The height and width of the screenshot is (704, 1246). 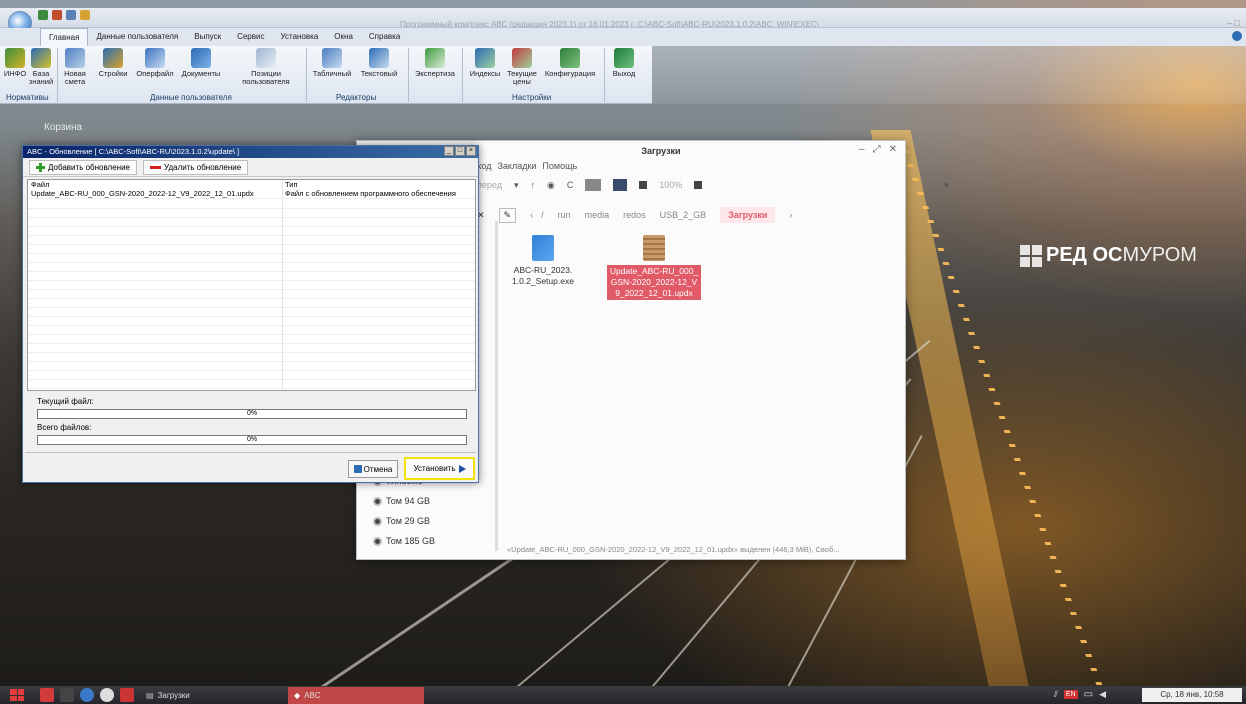 I want to click on file-setup-exe: ABC-RU_2023.1.0.2_Setup.exe, so click(x=543, y=261).